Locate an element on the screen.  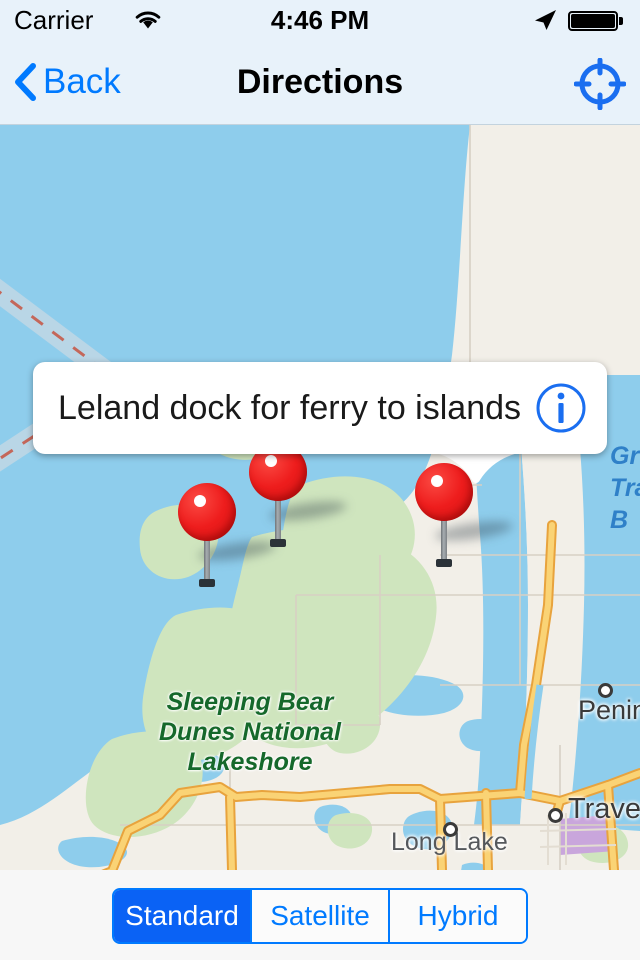
callout-bubble: Leland dock for ferry to islands is located at coordinates (320, 408).